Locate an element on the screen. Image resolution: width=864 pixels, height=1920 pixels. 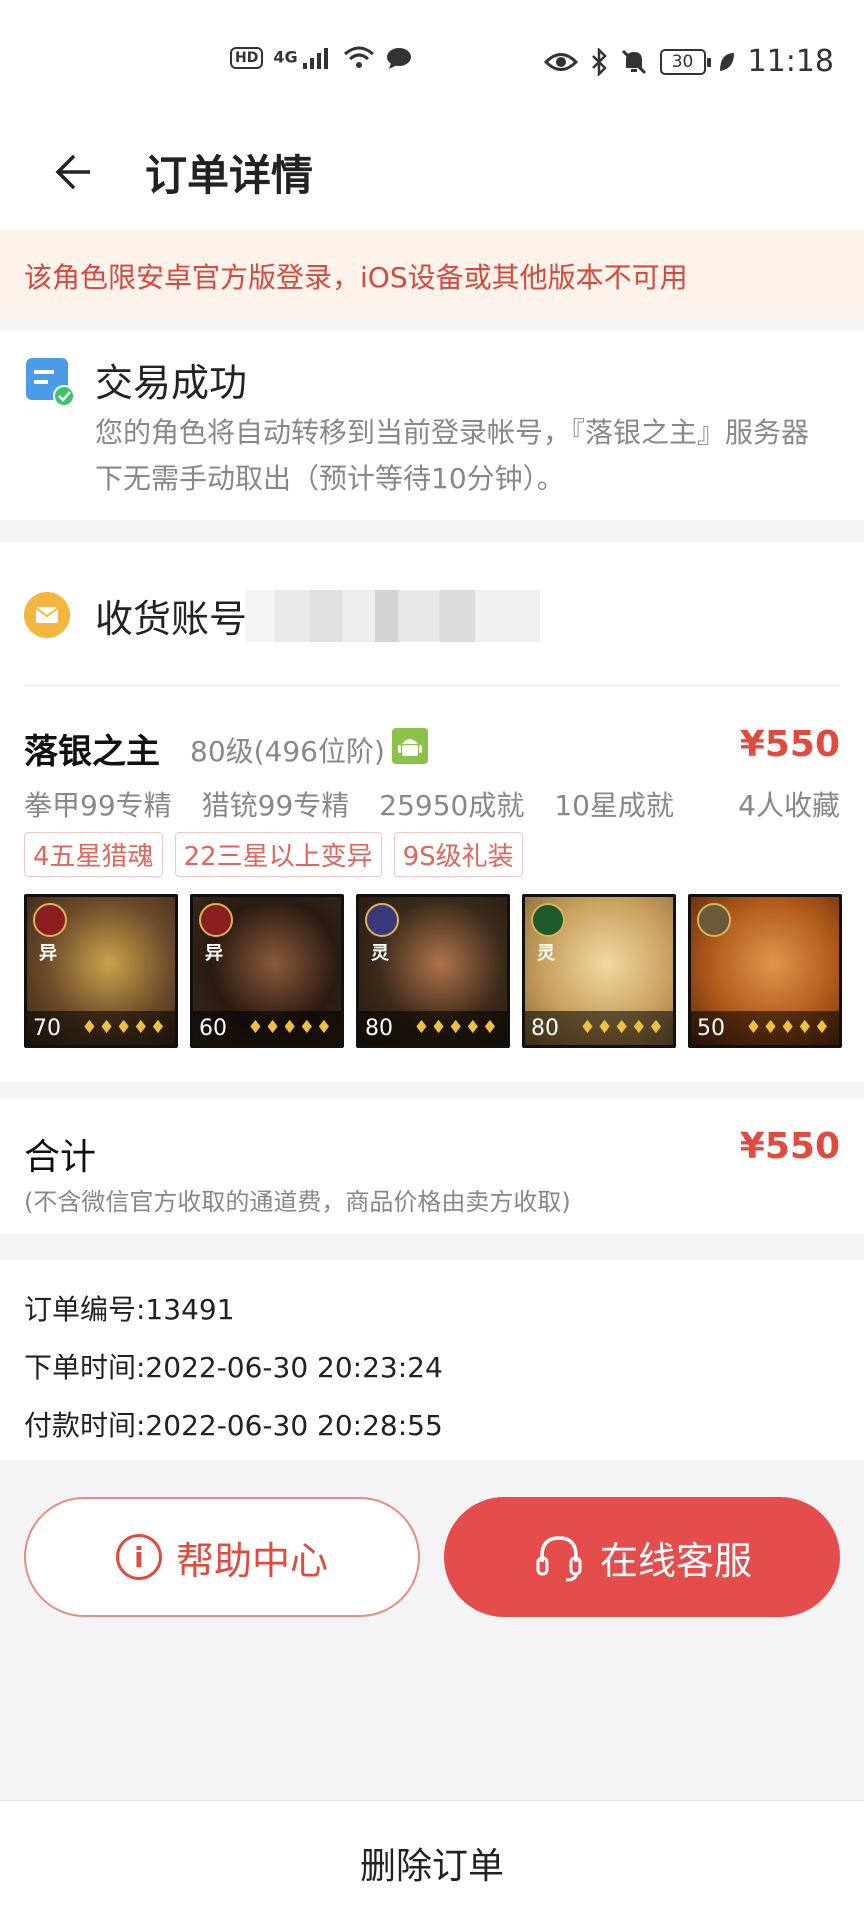
status-left: HD 4G is located at coordinates (321, 58).